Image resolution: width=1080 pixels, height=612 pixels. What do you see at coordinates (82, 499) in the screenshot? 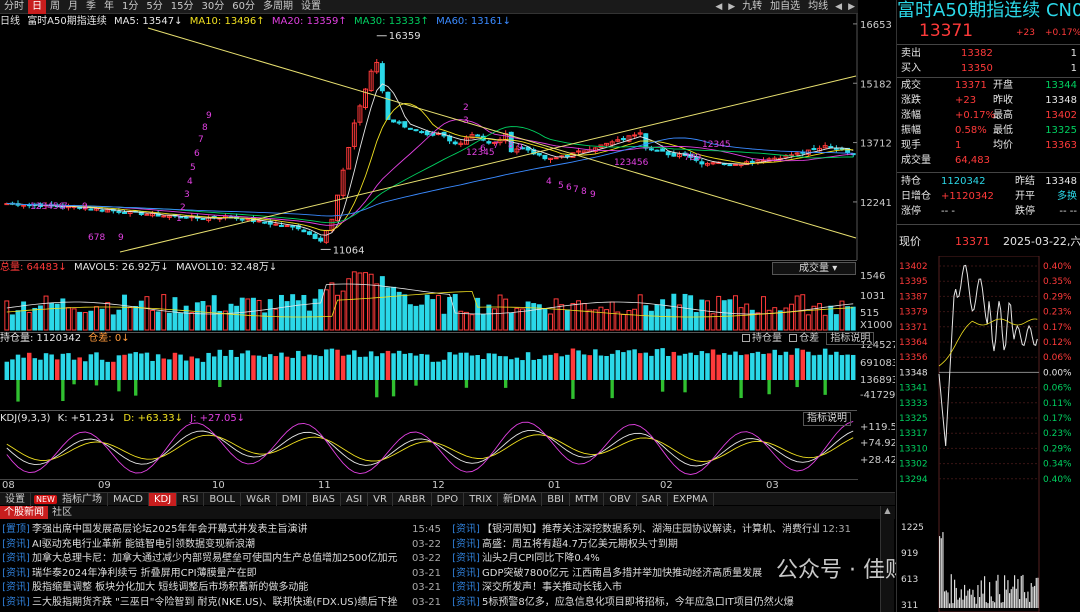
I see `tab-indicator-square: 指标广场` at bounding box center [82, 499].